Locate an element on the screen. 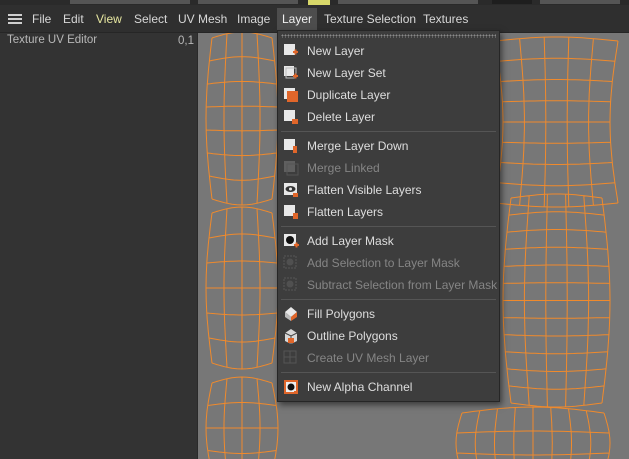  merge-layer-down-icon is located at coordinates (291, 146).